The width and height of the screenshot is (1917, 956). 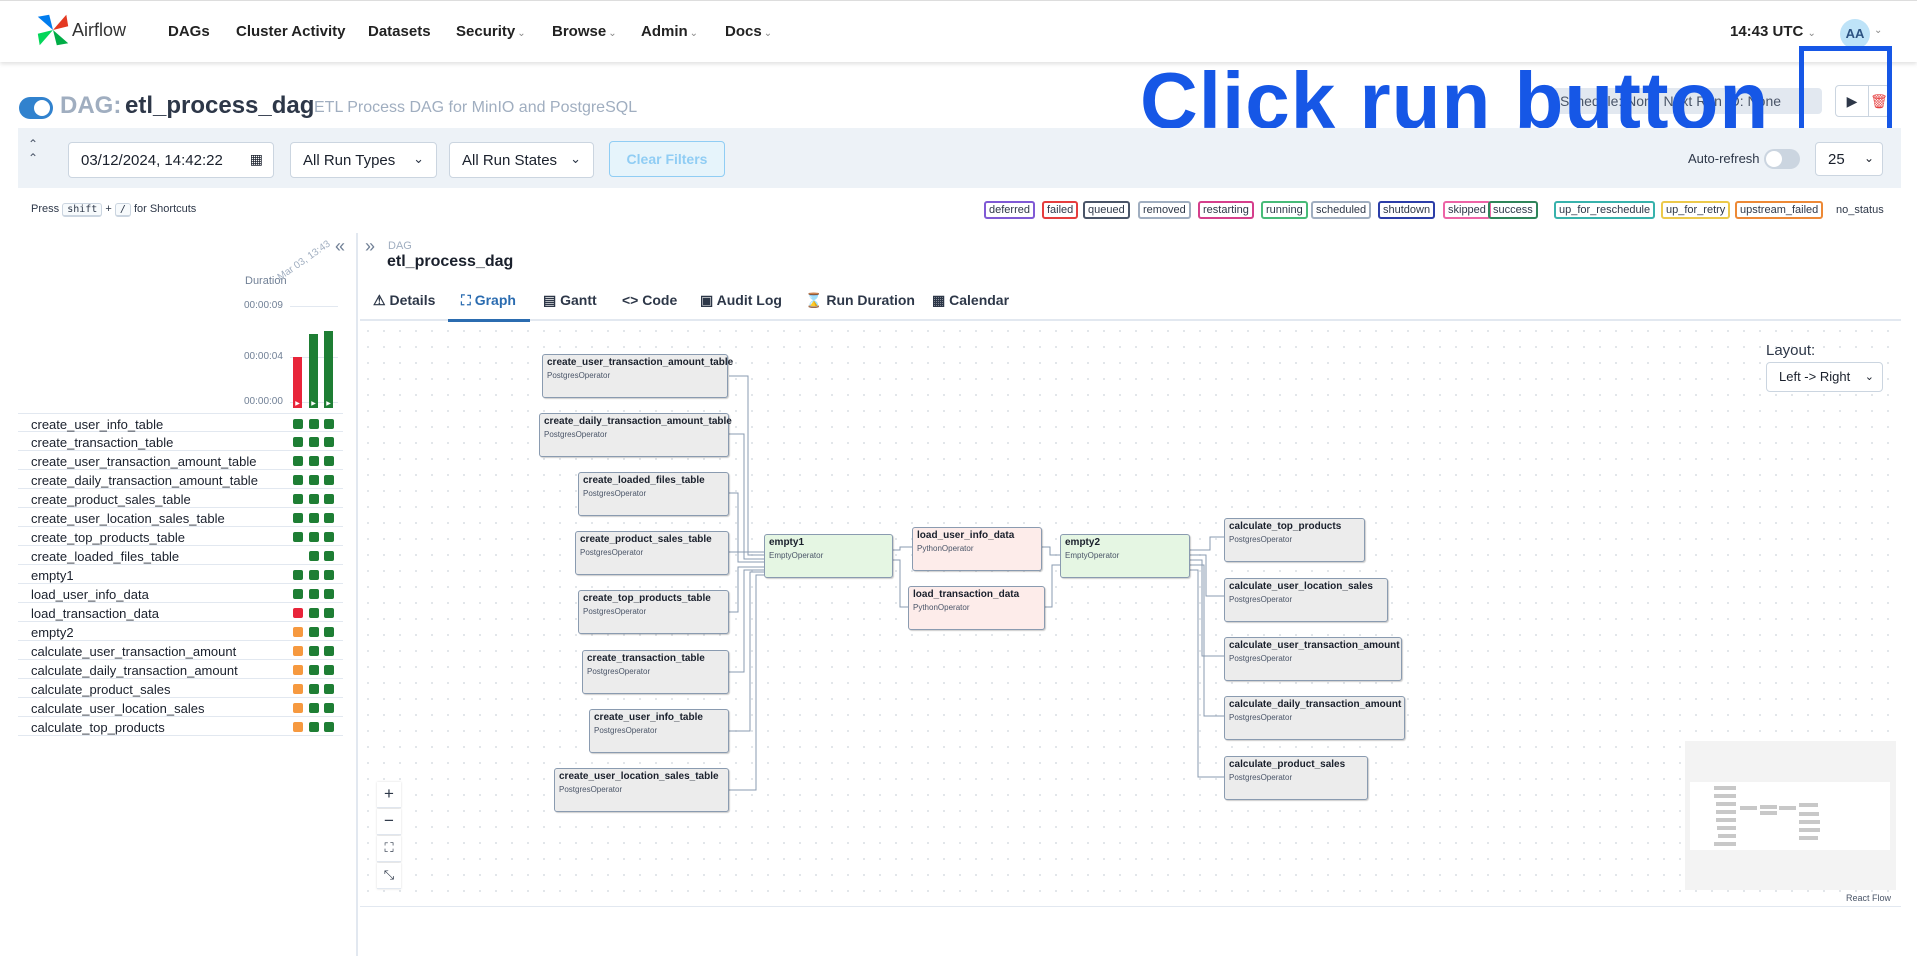 I want to click on tab-run-duration: ⌛ Run Duration, so click(x=860, y=300).